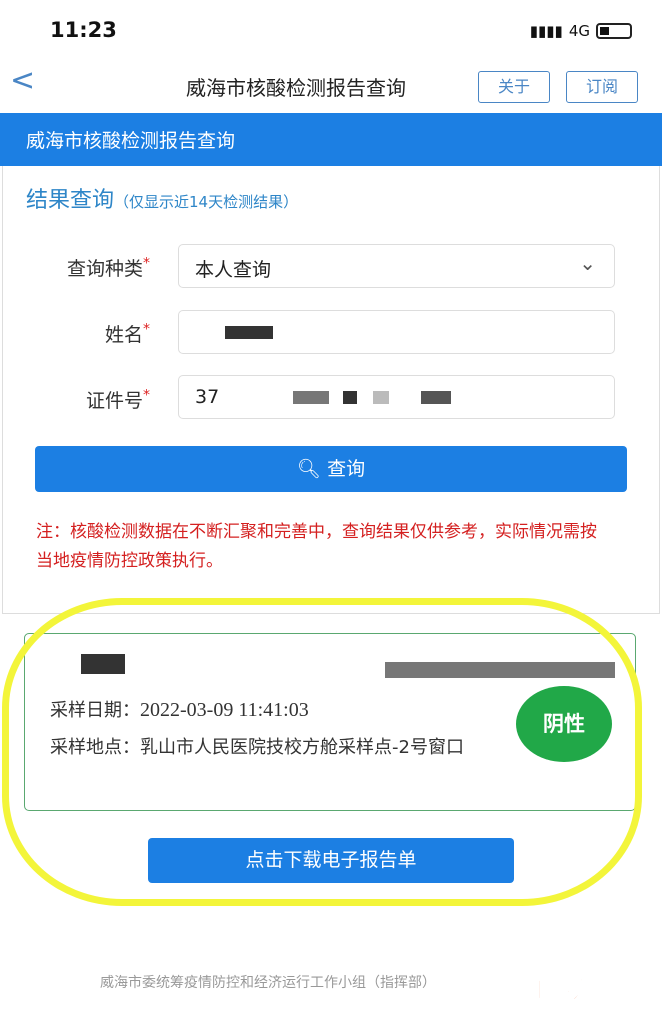 The width and height of the screenshot is (662, 1022). Describe the element at coordinates (75, 333) in the screenshot. I see `name-label: 姓名*` at that location.